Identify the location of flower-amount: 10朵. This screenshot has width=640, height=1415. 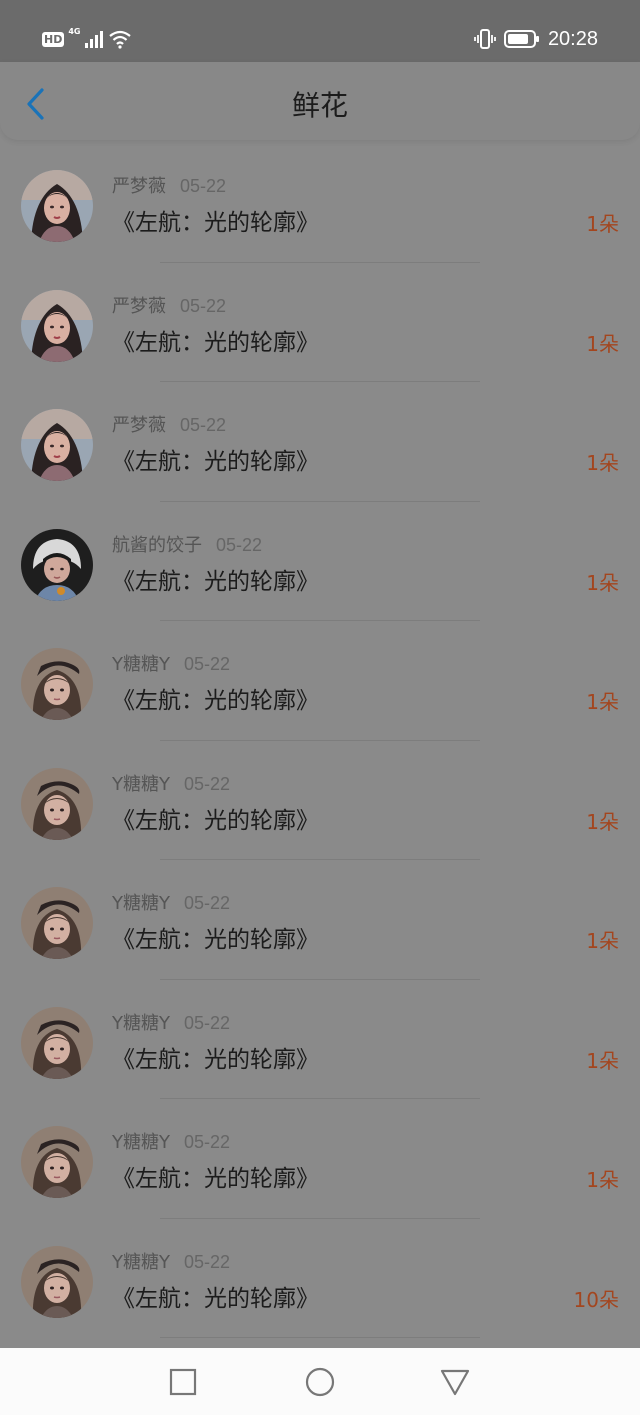
(596, 1299).